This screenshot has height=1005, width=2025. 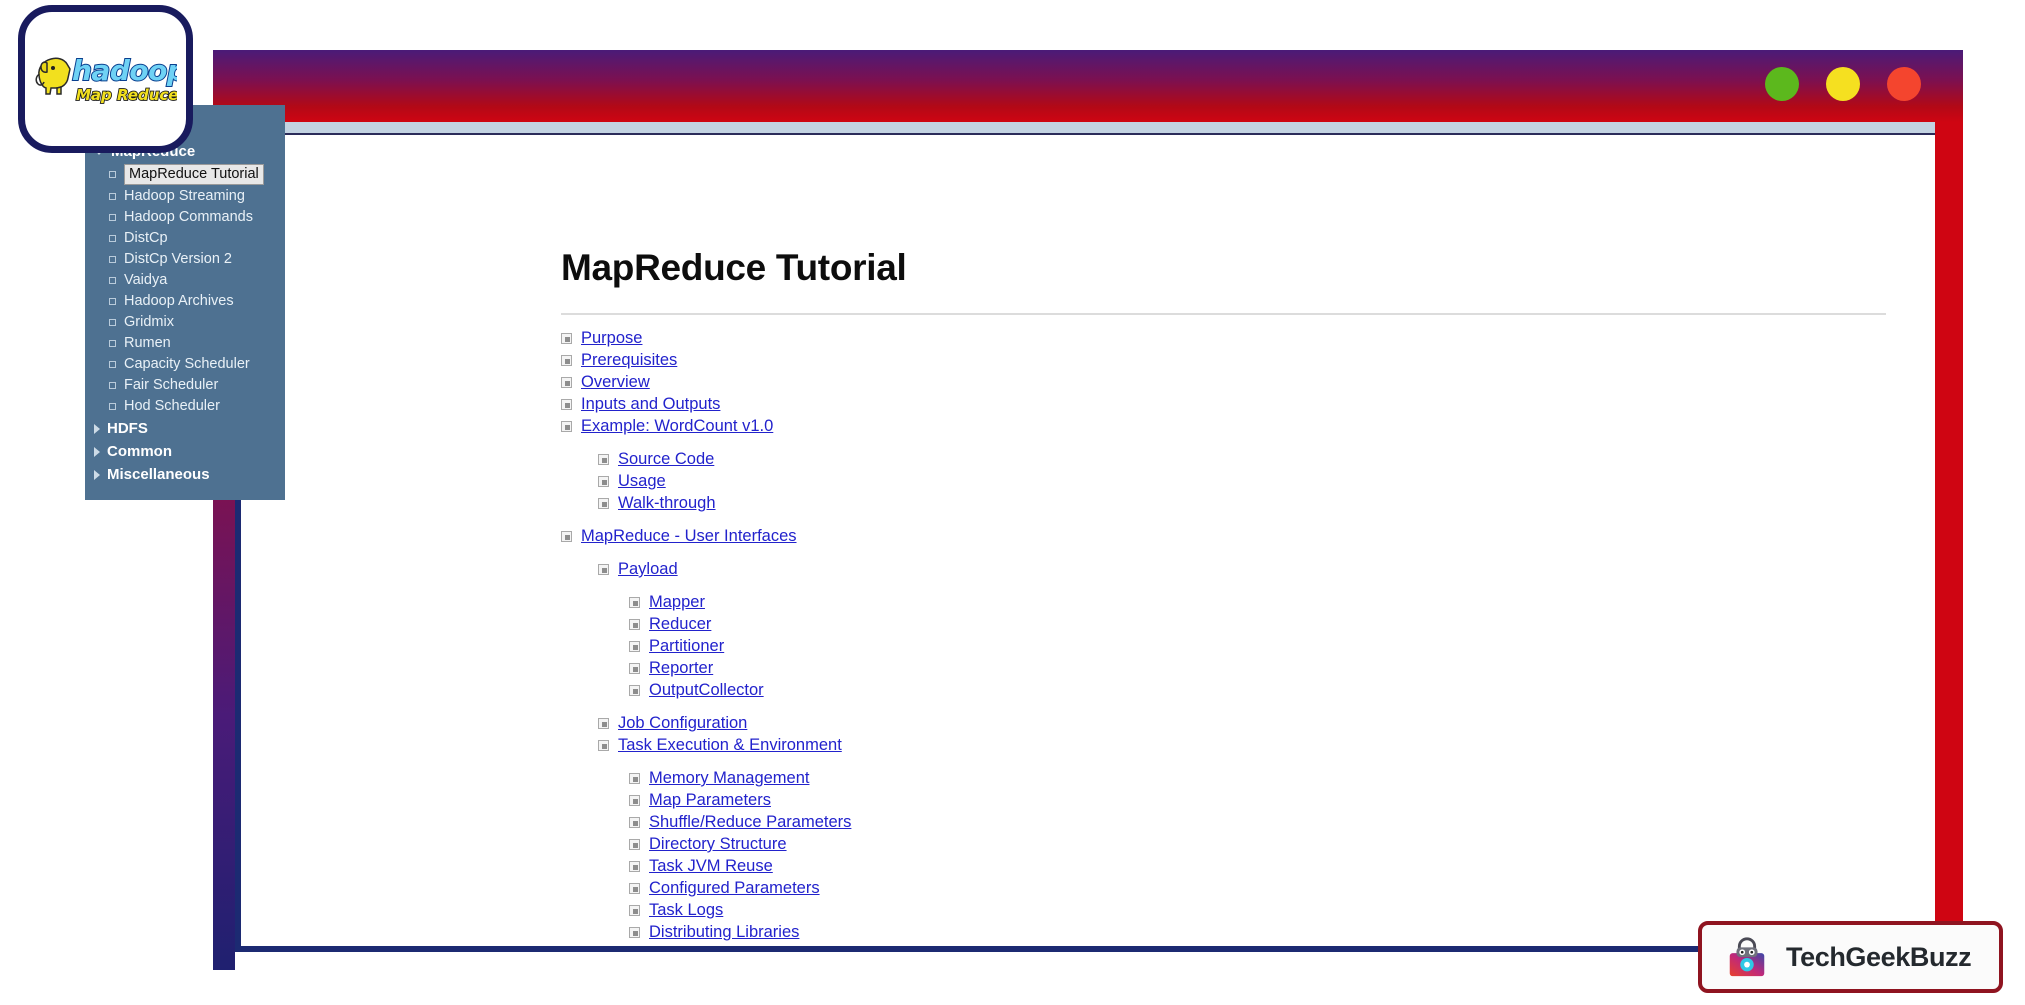 I want to click on sidebar-item-label: Hod Scheduler, so click(x=172, y=406).